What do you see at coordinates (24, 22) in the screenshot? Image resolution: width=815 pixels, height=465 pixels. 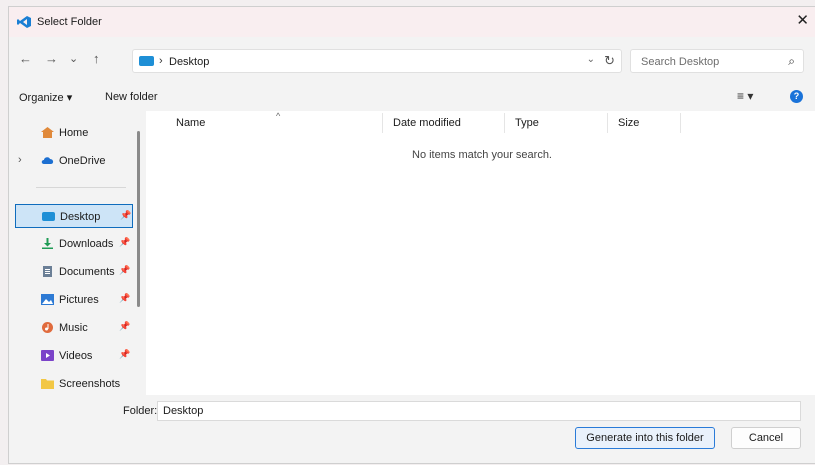 I see `vscode-icon` at bounding box center [24, 22].